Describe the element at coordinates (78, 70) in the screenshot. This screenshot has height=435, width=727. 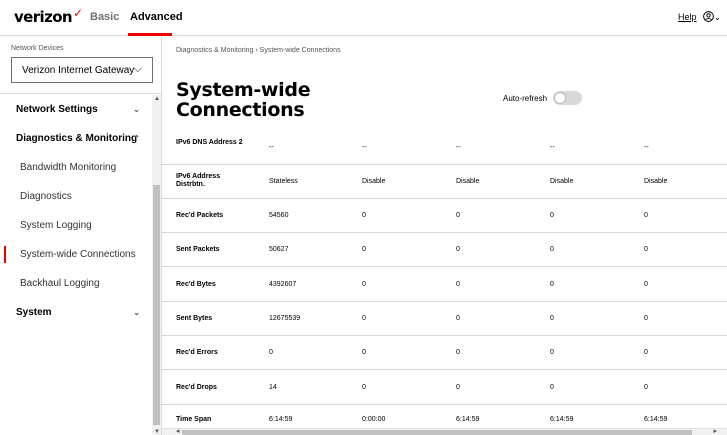
I see `device-select-value: Verizon Internet Gateway` at that location.